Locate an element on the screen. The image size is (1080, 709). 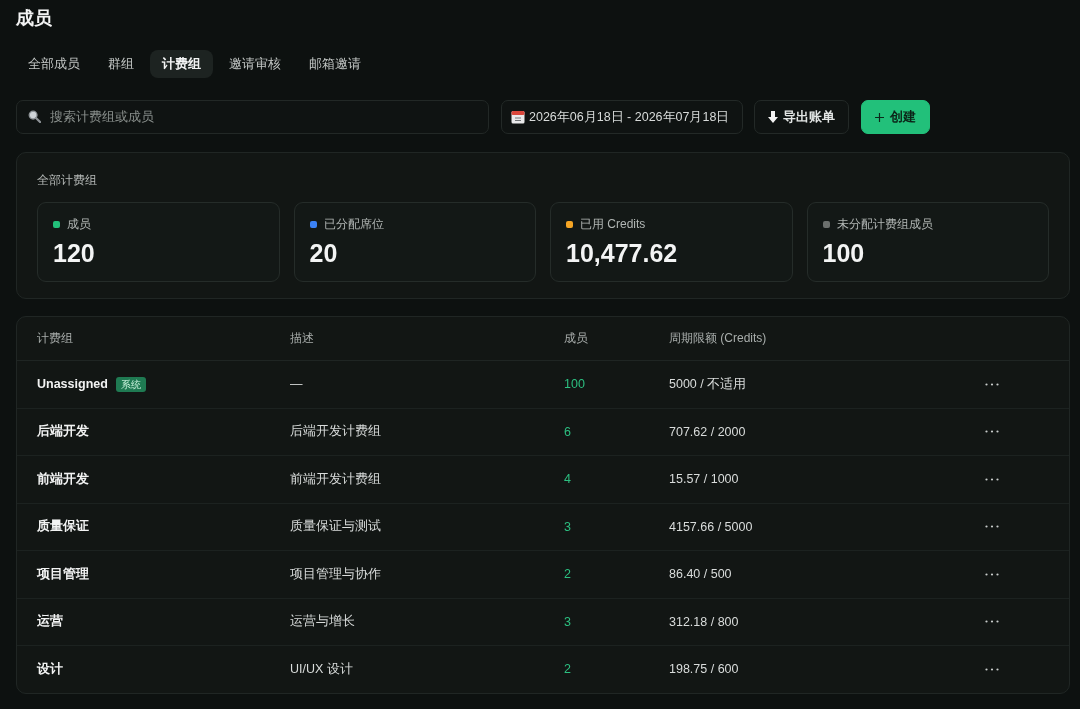
limit-cell: 86.40 / 500 is located at coordinates (700, 574).